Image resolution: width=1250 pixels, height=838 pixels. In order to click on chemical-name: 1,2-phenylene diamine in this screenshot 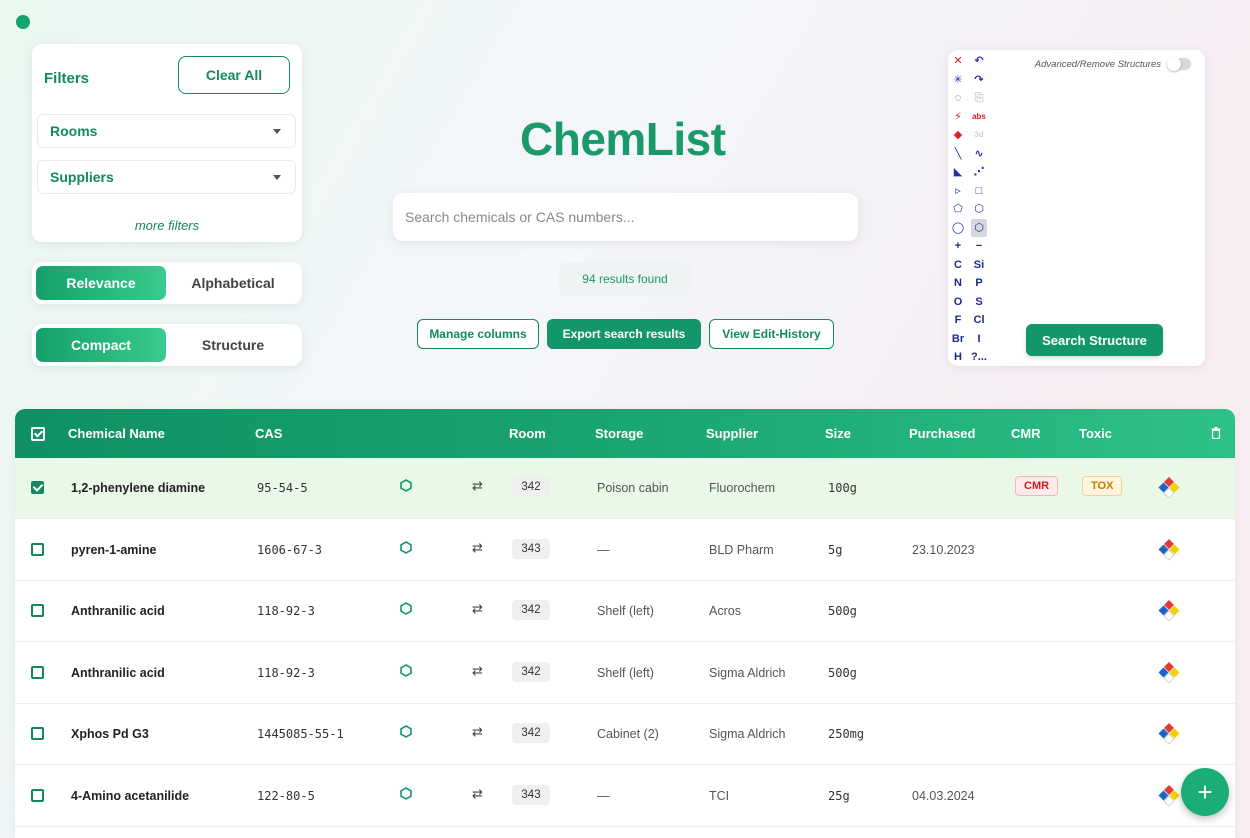, I will do `click(138, 488)`.